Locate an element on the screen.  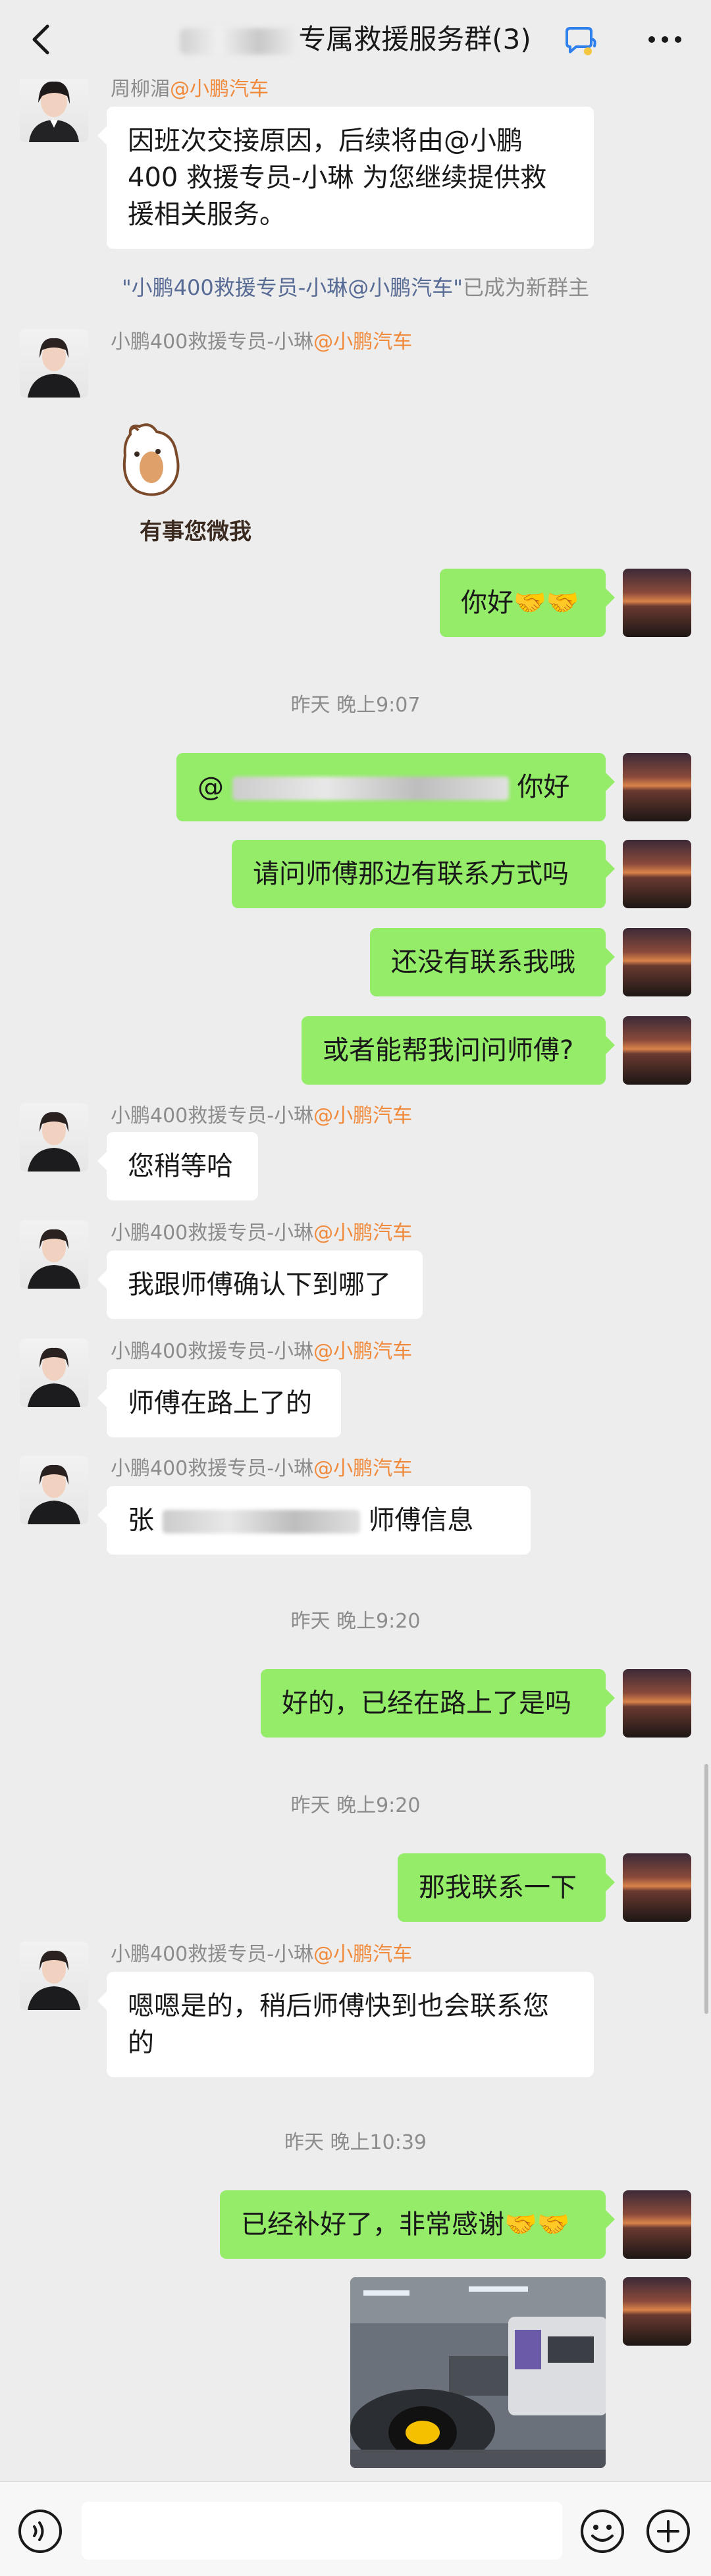
redacted-mention is located at coordinates (371, 788).